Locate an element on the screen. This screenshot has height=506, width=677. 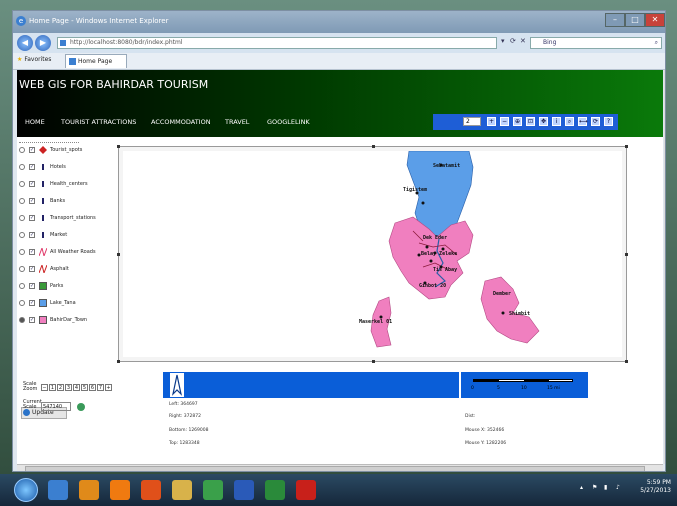
zoom-plus-button: + is located at coordinates (108, 387).